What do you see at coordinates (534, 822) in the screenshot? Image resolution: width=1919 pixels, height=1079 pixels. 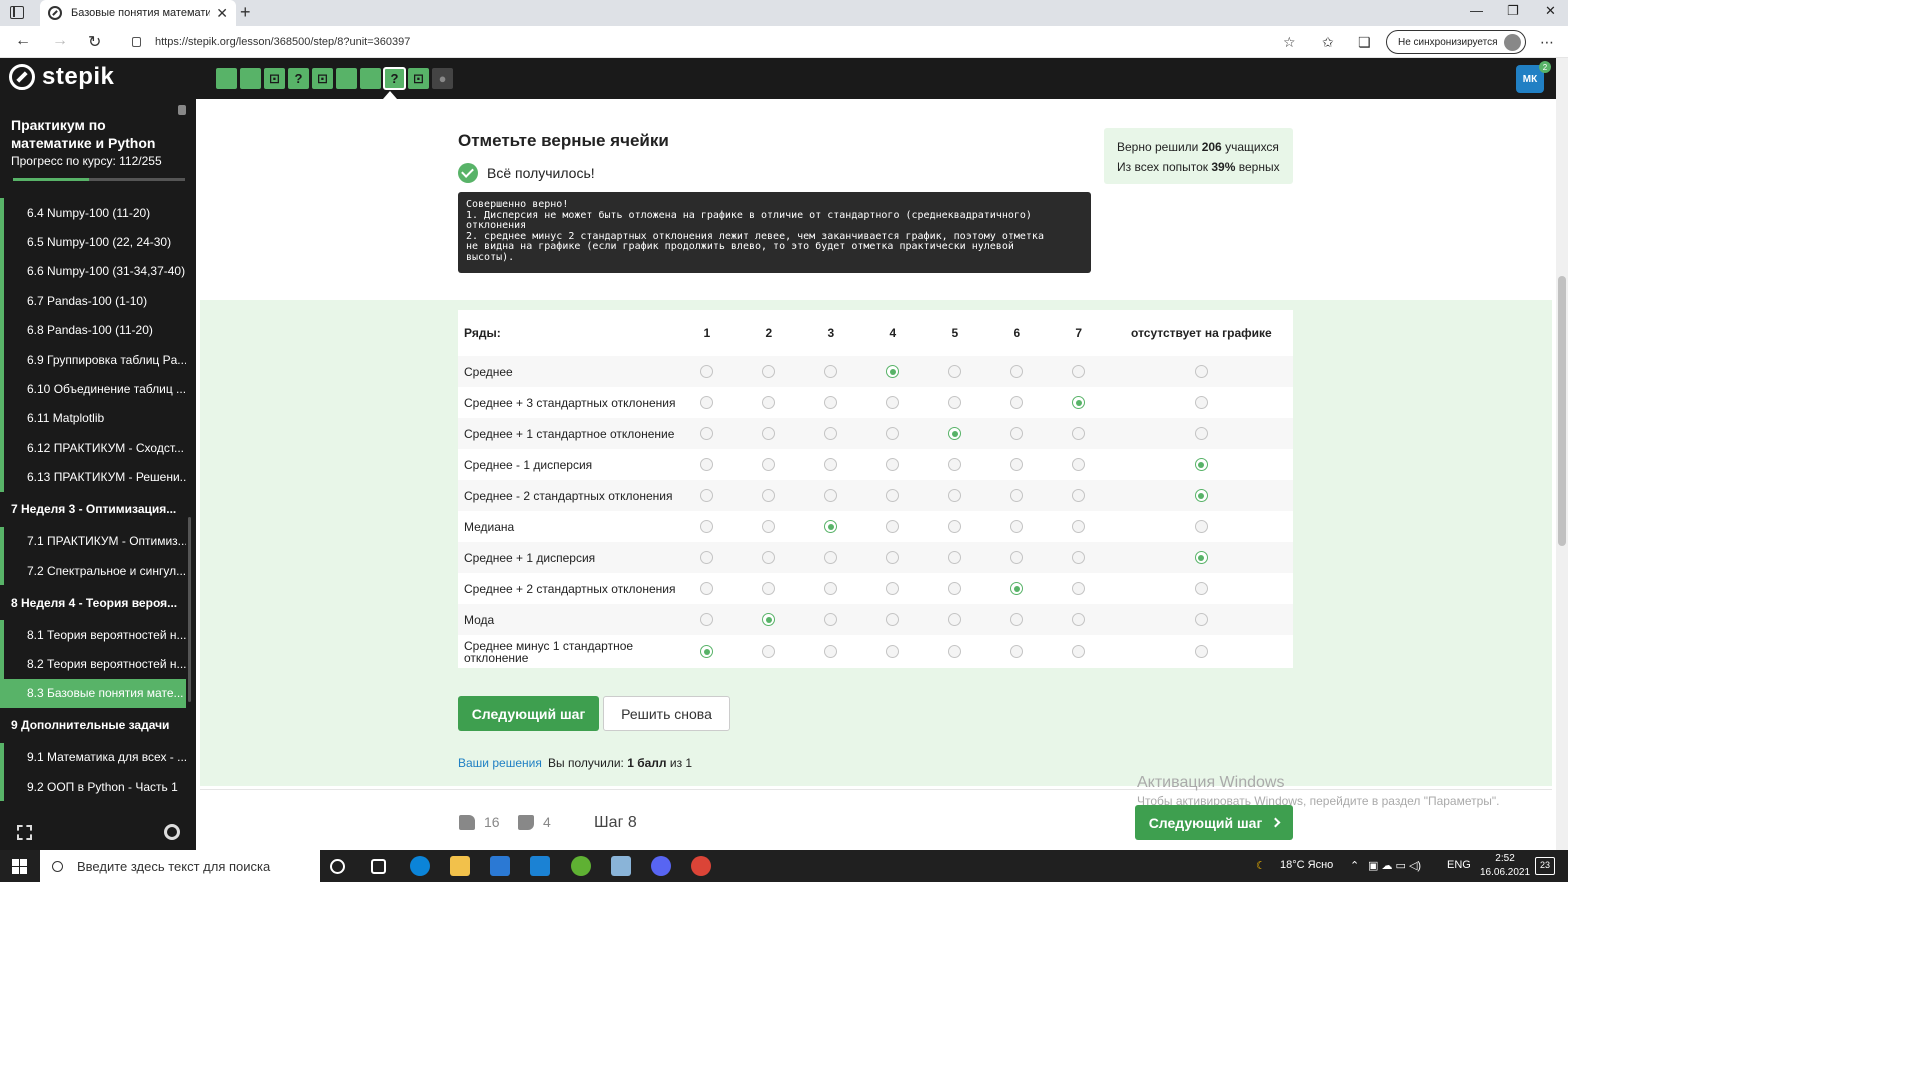 I see `dislike-button: 4` at bounding box center [534, 822].